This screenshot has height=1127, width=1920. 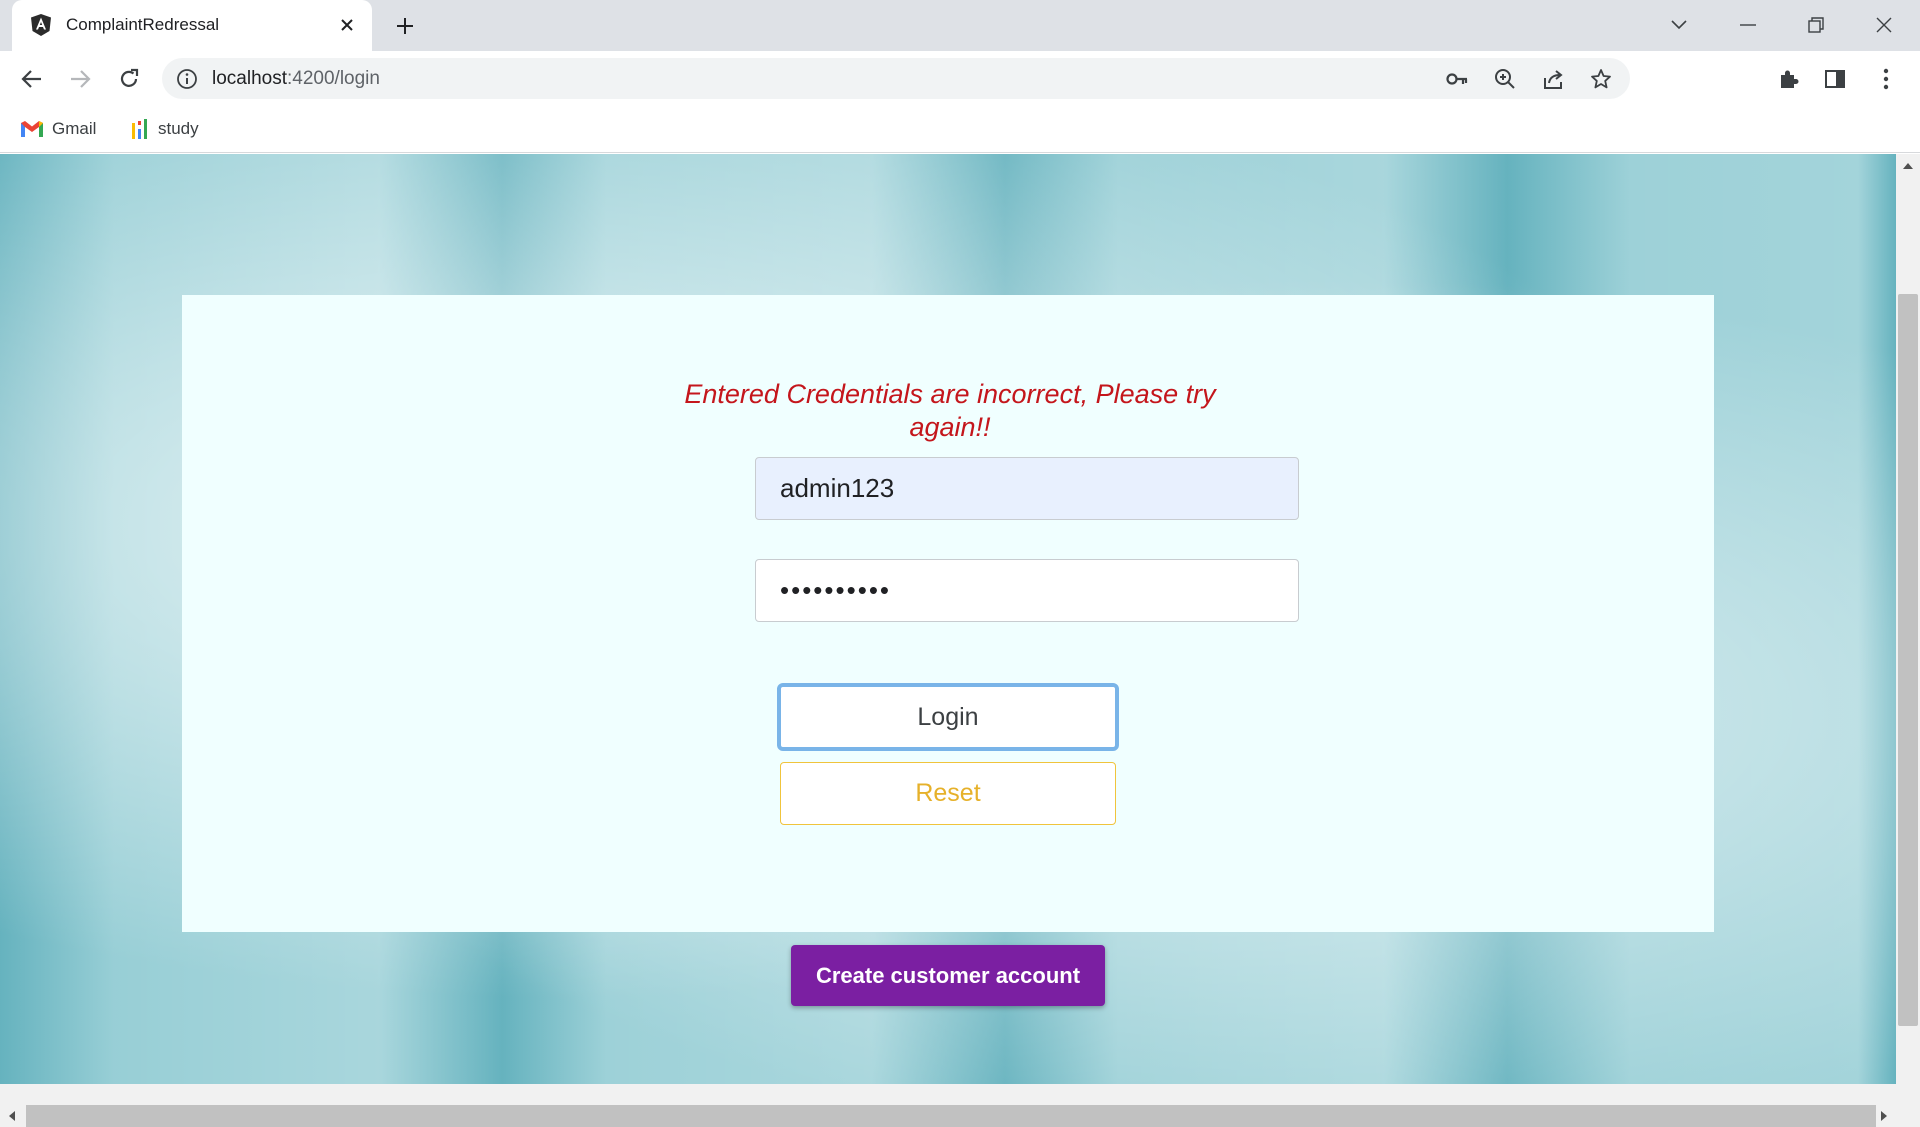 What do you see at coordinates (139, 129) in the screenshot?
I see `bars-icon` at bounding box center [139, 129].